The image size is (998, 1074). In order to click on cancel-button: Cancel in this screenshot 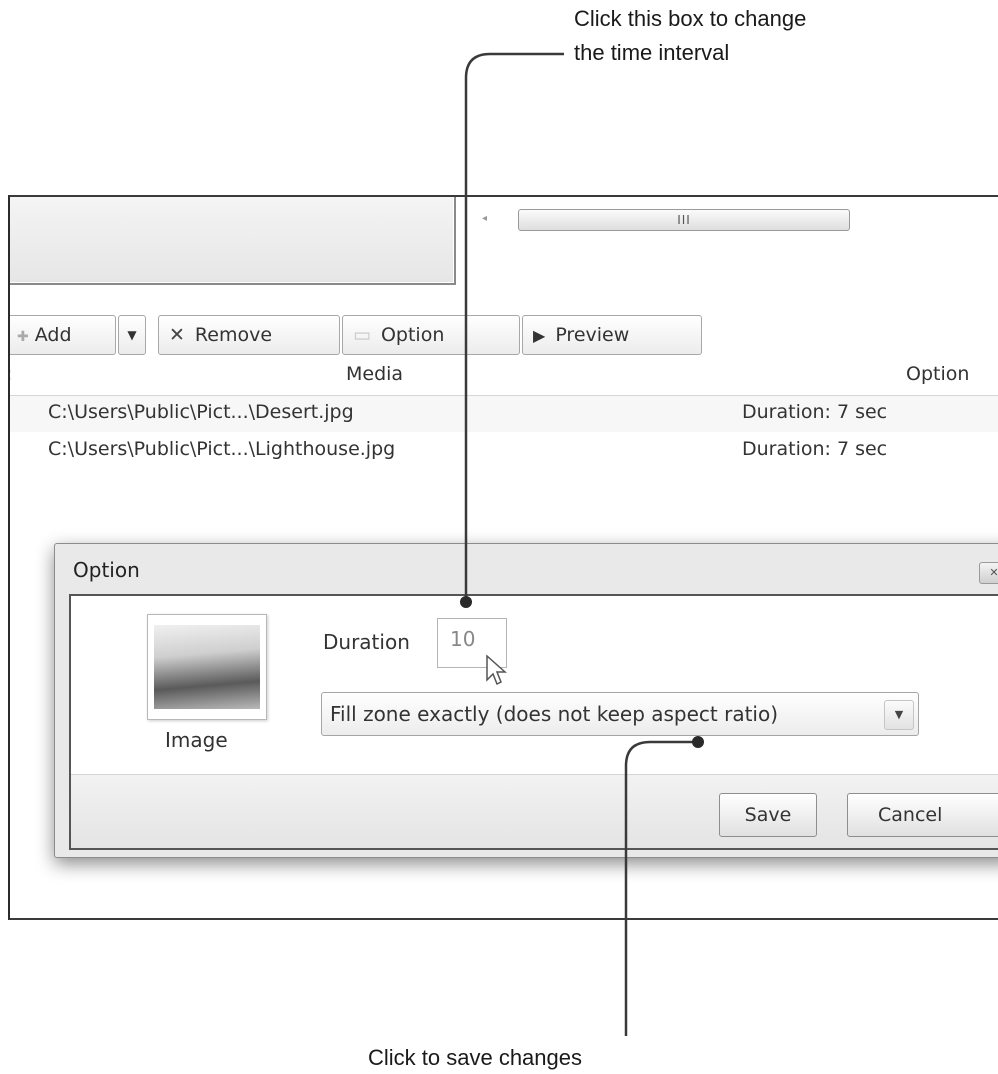, I will do `click(922, 815)`.